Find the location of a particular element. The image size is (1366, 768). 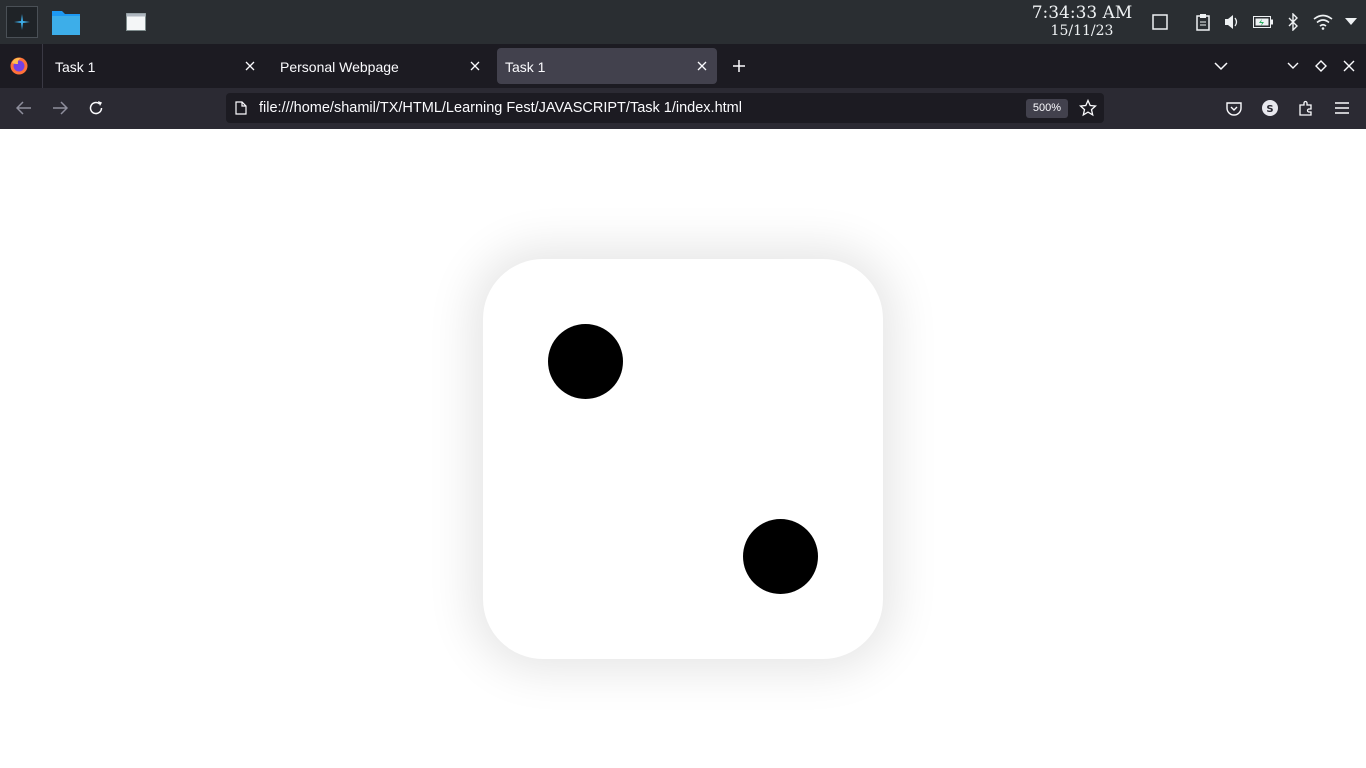

pocket-button is located at coordinates (1234, 108).